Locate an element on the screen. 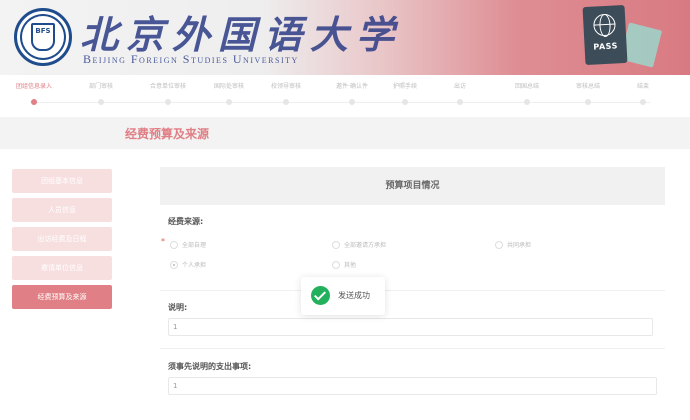  radio-label: 全部自理 is located at coordinates (194, 245).